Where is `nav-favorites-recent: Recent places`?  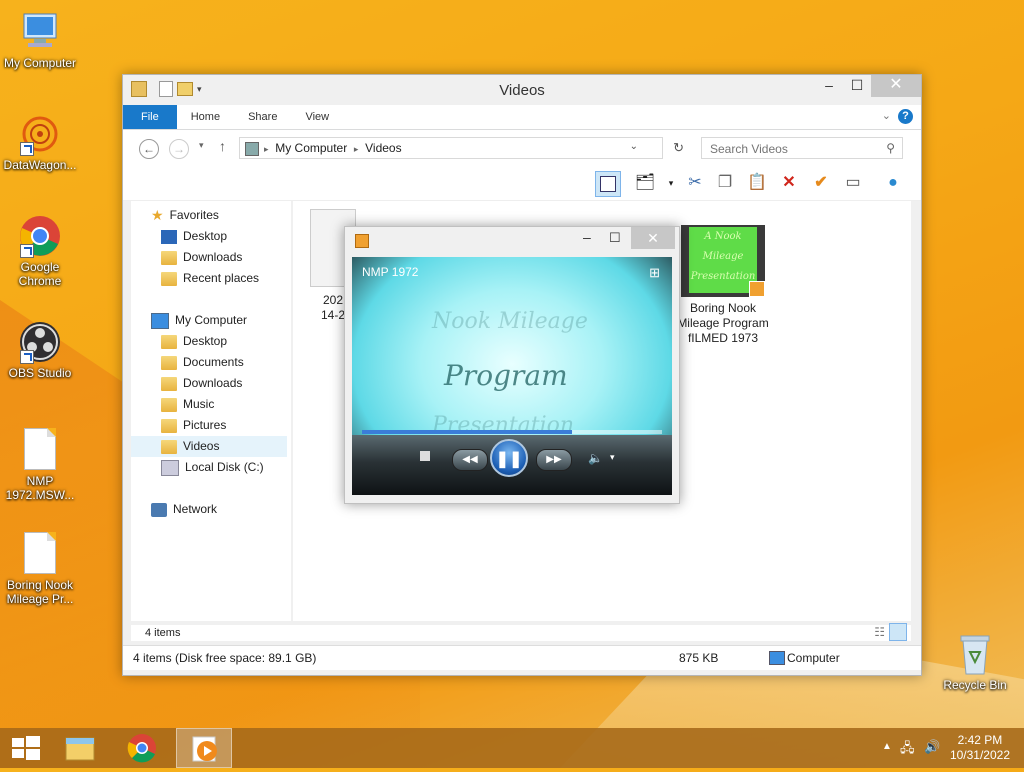 nav-favorites-recent: Recent places is located at coordinates (210, 278).